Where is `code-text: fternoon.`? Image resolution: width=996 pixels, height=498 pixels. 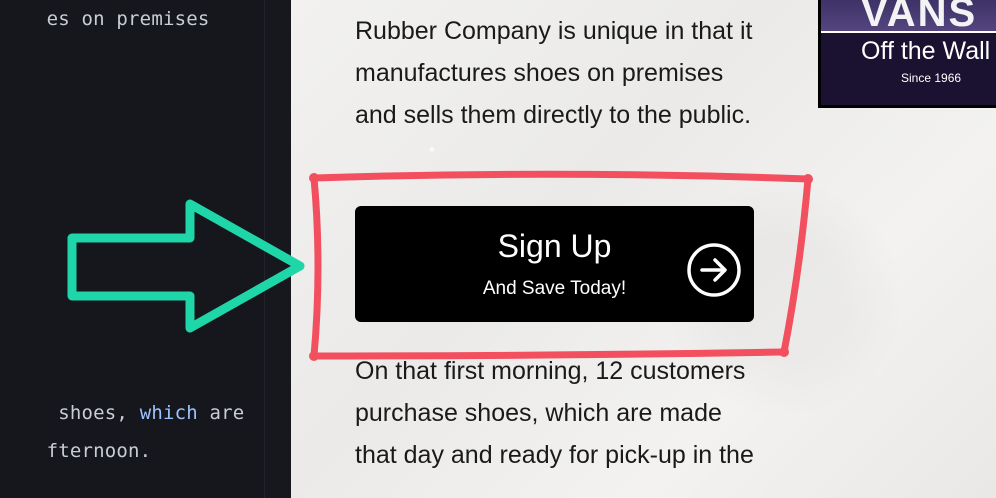 code-text: fternoon. is located at coordinates (99, 451).